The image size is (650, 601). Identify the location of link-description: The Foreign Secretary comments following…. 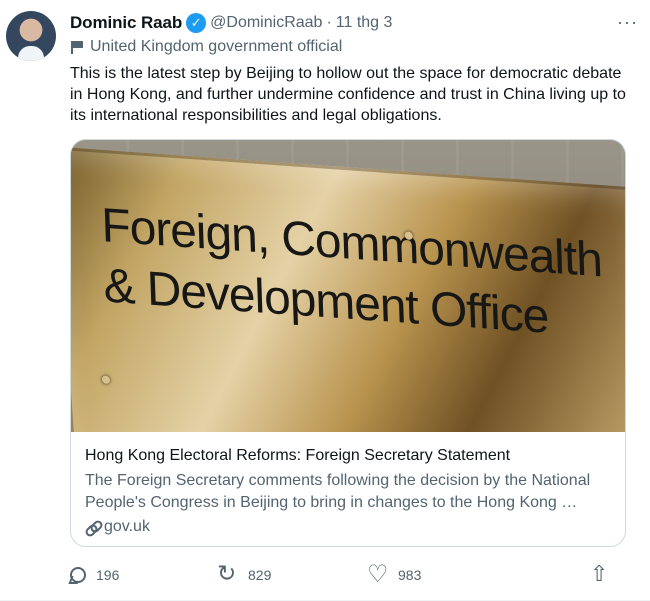
(348, 492).